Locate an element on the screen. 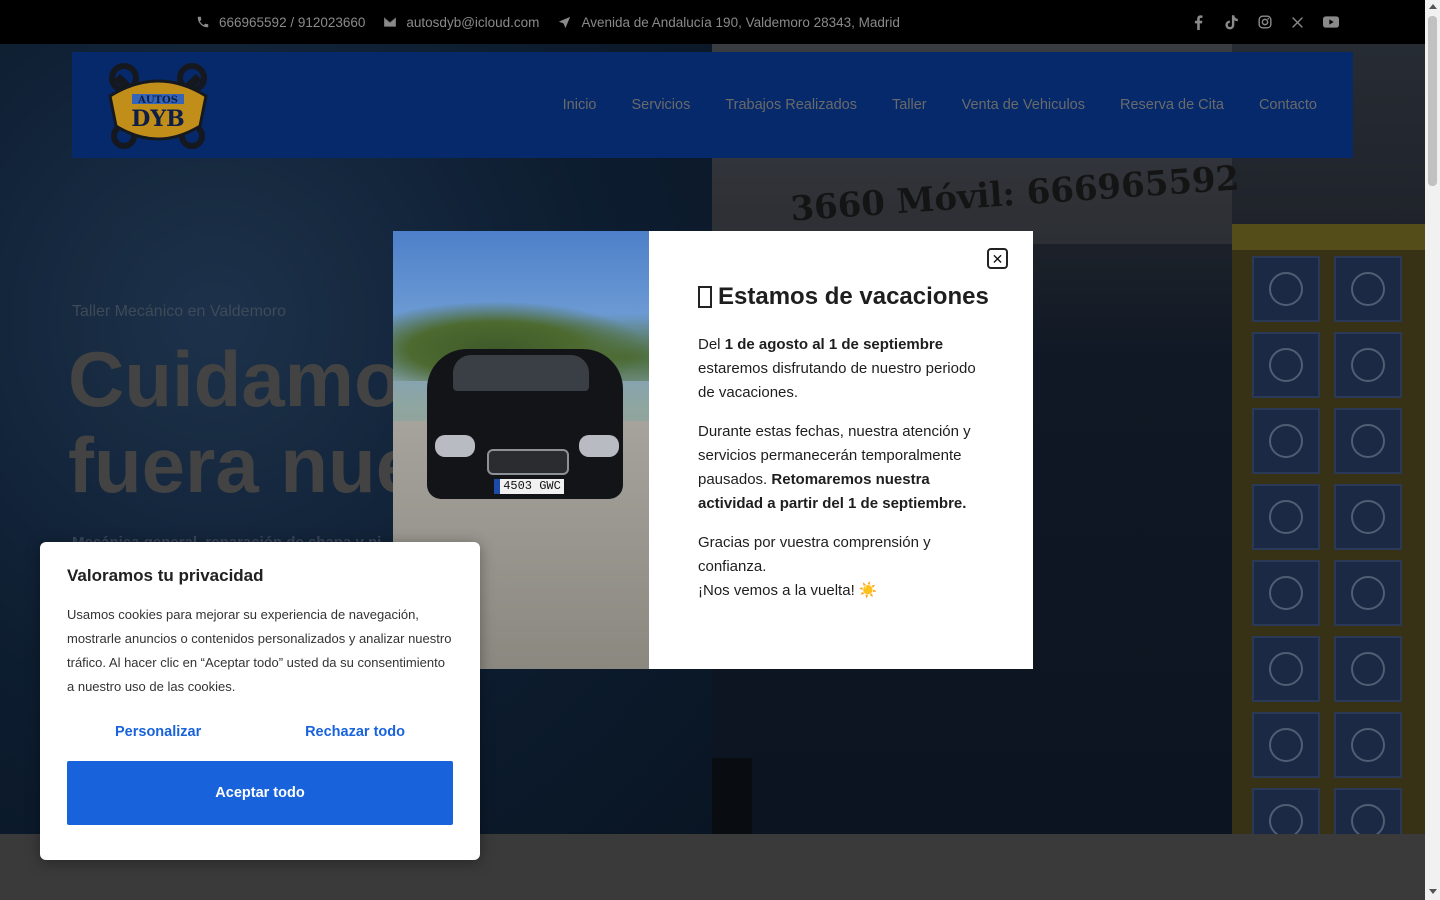 Image resolution: width=1440 pixels, height=900 pixels. scroll-thumb is located at coordinates (1432, 101).